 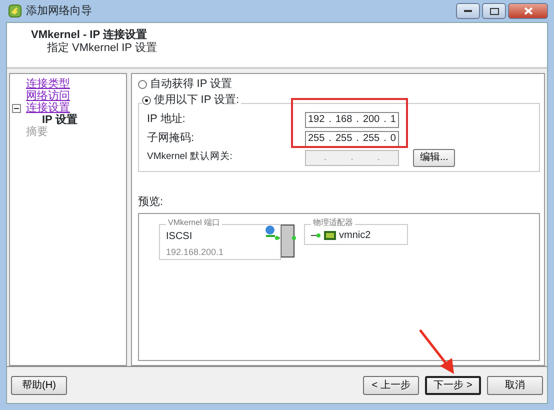 What do you see at coordinates (166, 120) in the screenshot?
I see `field-label: IP 地址:` at bounding box center [166, 120].